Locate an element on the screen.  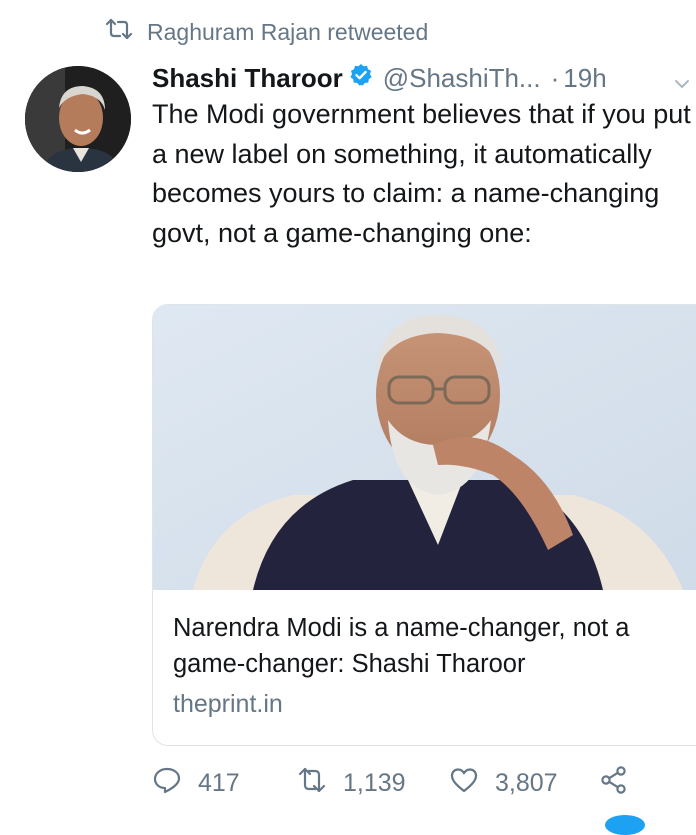
like-button: 3,807 is located at coordinates (524, 783).